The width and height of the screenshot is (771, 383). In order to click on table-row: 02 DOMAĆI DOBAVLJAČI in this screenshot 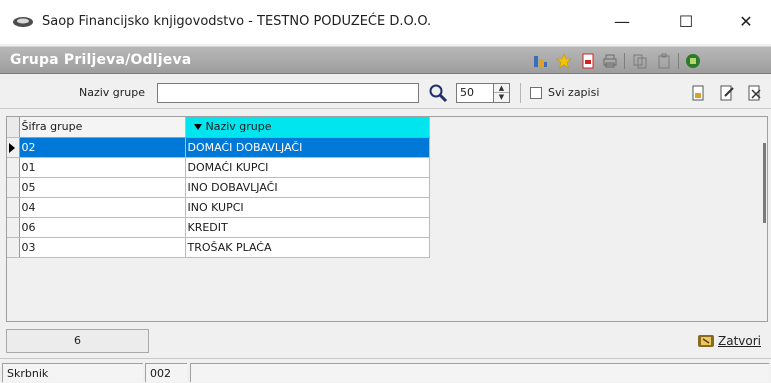, I will do `click(218, 147)`.